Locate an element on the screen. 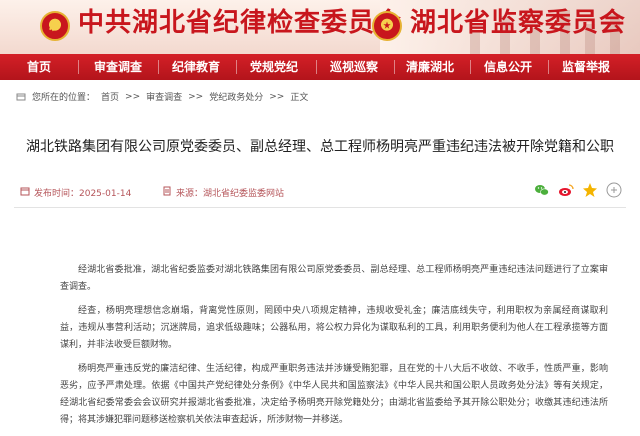 The image size is (640, 436). breadcrumb: 您所在的位置： 首页 >> 审查调查 >> 党纪政务处分 >> 正文 is located at coordinates (162, 96).